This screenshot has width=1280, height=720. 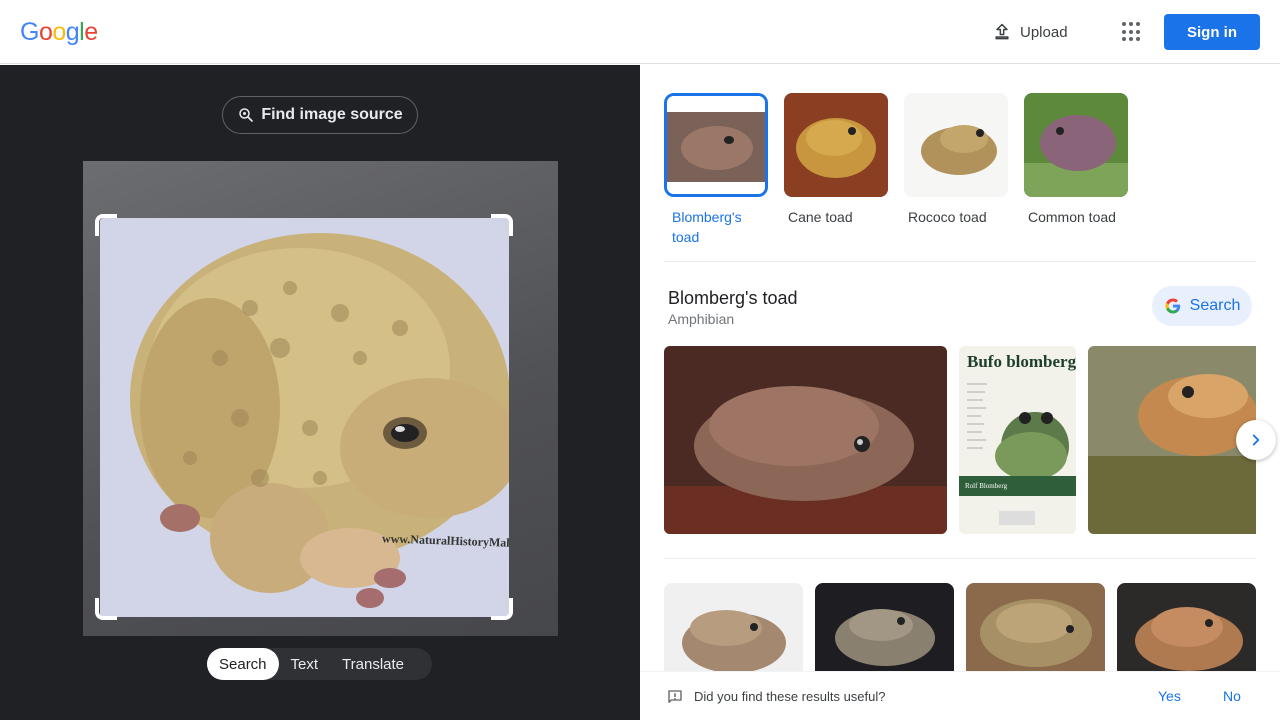 What do you see at coordinates (986, 486) in the screenshot?
I see `book-author: Rolf Blomberg` at bounding box center [986, 486].